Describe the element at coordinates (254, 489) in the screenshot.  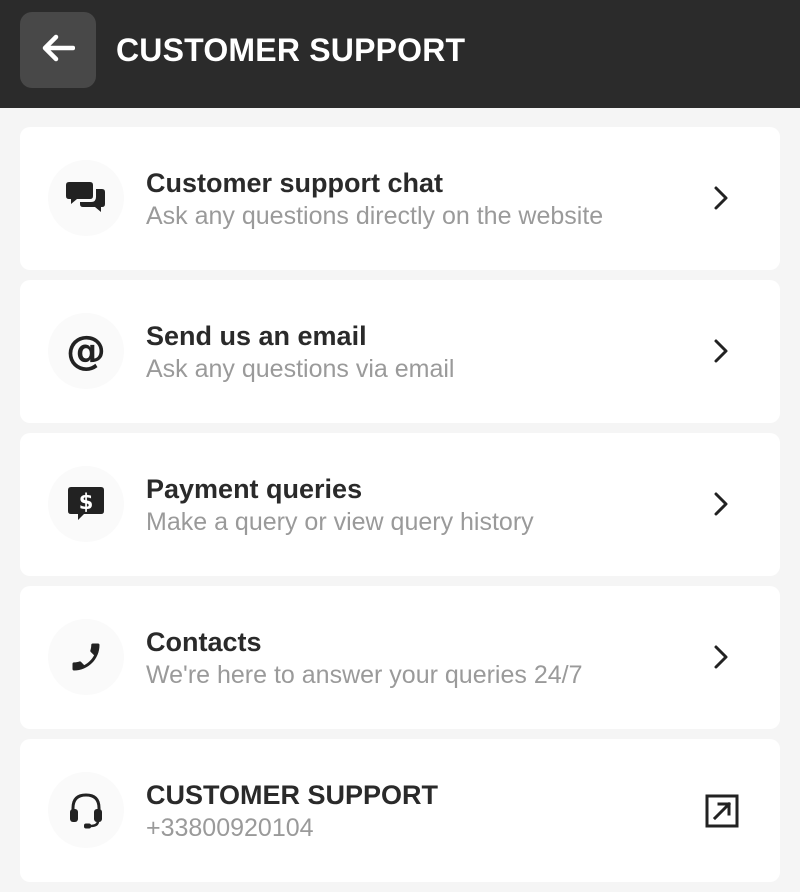
I see `item-title: Payment queries` at that location.